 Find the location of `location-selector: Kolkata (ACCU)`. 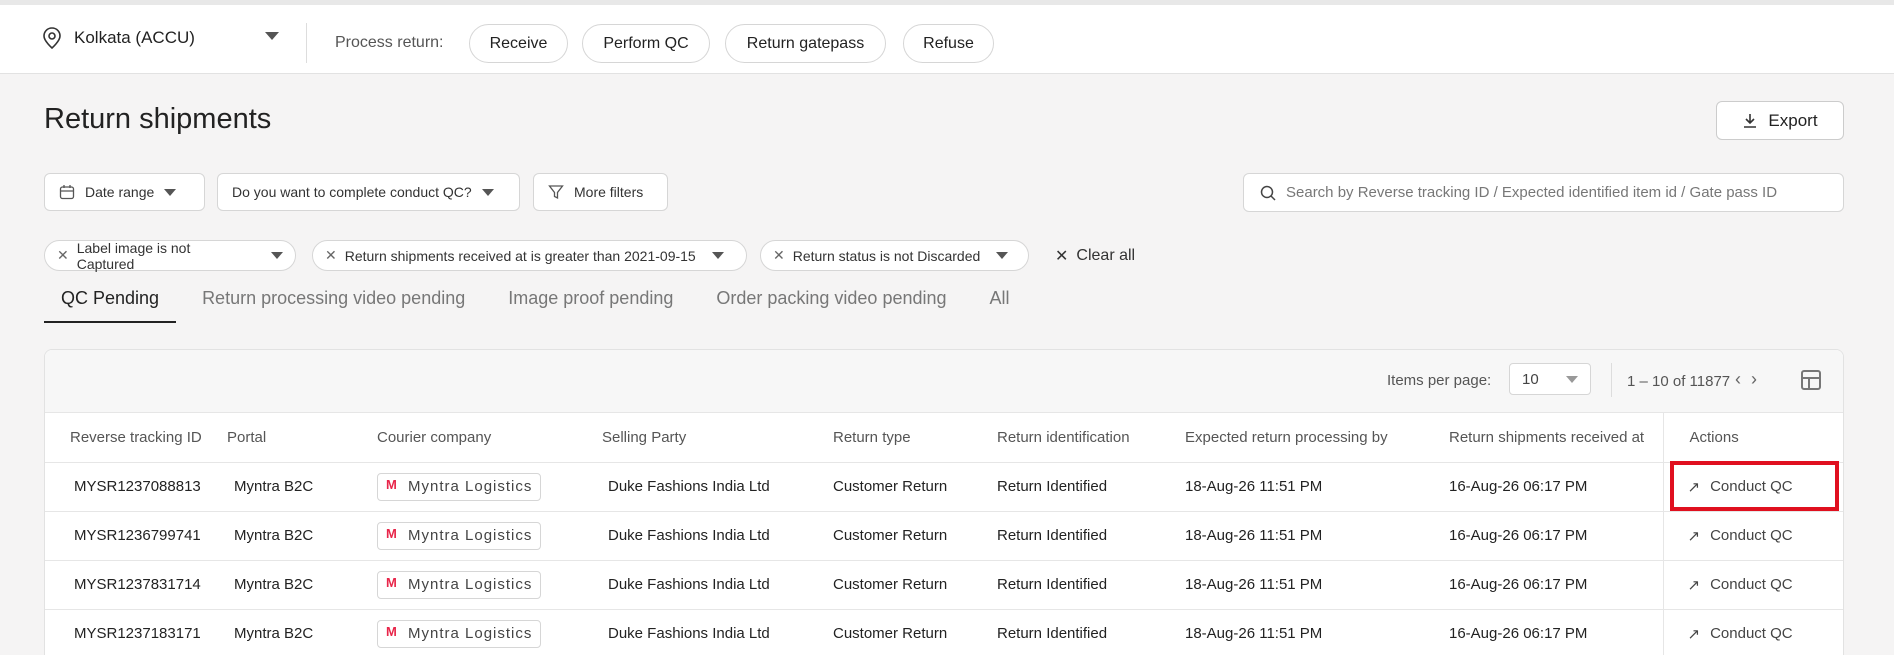

location-selector: Kolkata (ACCU) is located at coordinates (118, 38).